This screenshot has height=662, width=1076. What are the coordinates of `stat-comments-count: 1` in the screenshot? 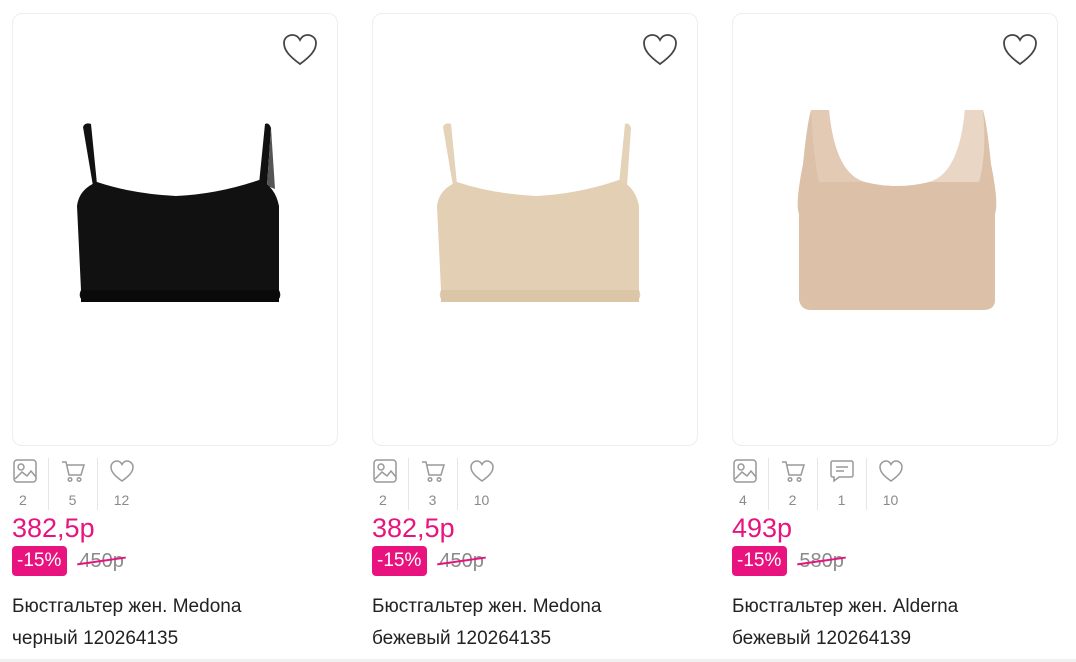 It's located at (841, 500).